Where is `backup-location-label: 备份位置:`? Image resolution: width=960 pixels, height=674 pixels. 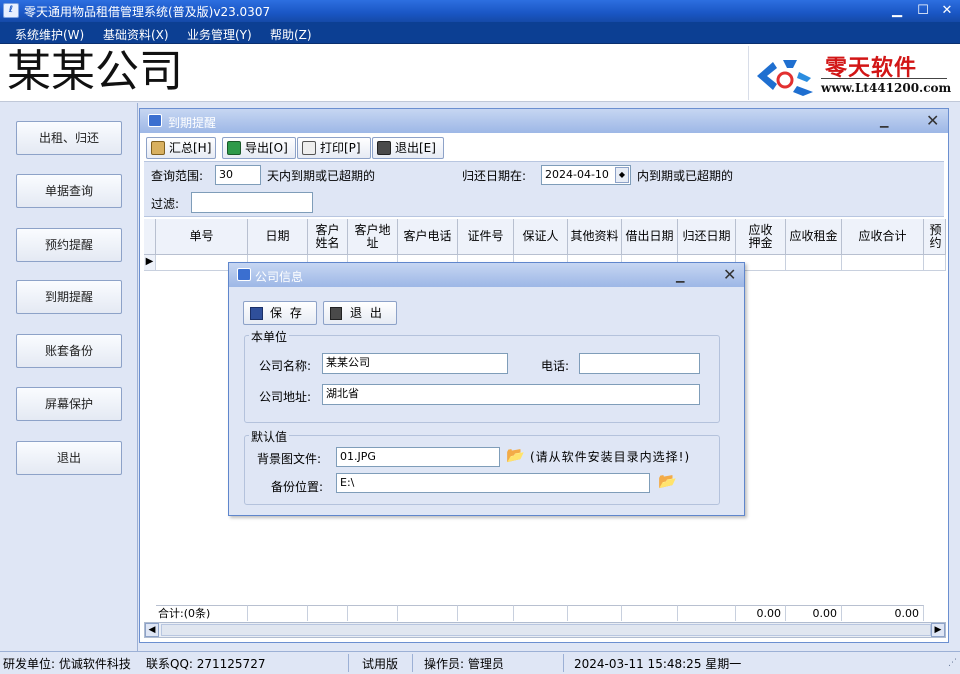 backup-location-label: 备份位置: is located at coordinates (297, 487).